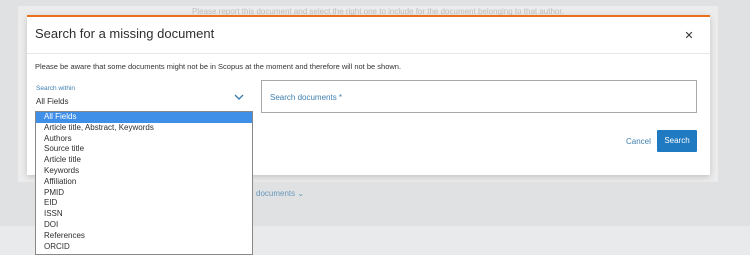  What do you see at coordinates (144, 193) in the screenshot?
I see `dropdown-option: PMID` at bounding box center [144, 193].